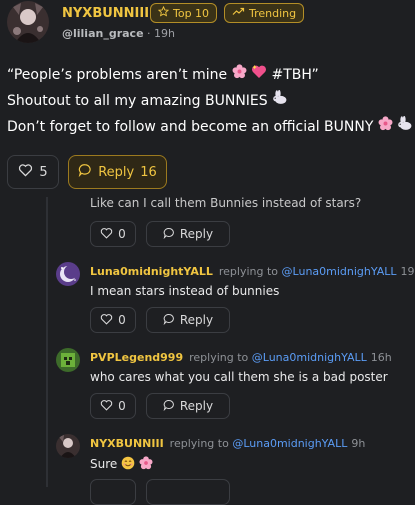  I want to click on post-line-2: Shoutout to all my amazing BUNNIES, so click(210, 101).